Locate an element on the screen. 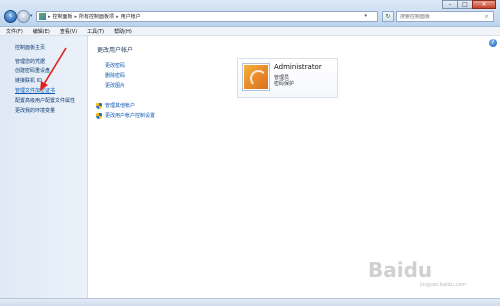 This screenshot has height=306, width=500. sidebar-item-manage-credentials: 管理您的凭据 is located at coordinates (30, 61).